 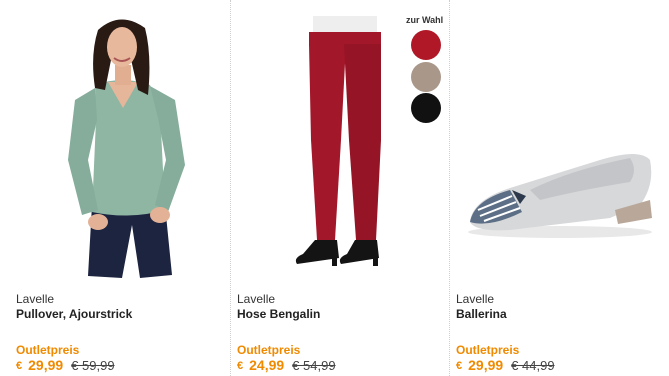 I want to click on old-price: € 54,99, so click(x=314, y=365).